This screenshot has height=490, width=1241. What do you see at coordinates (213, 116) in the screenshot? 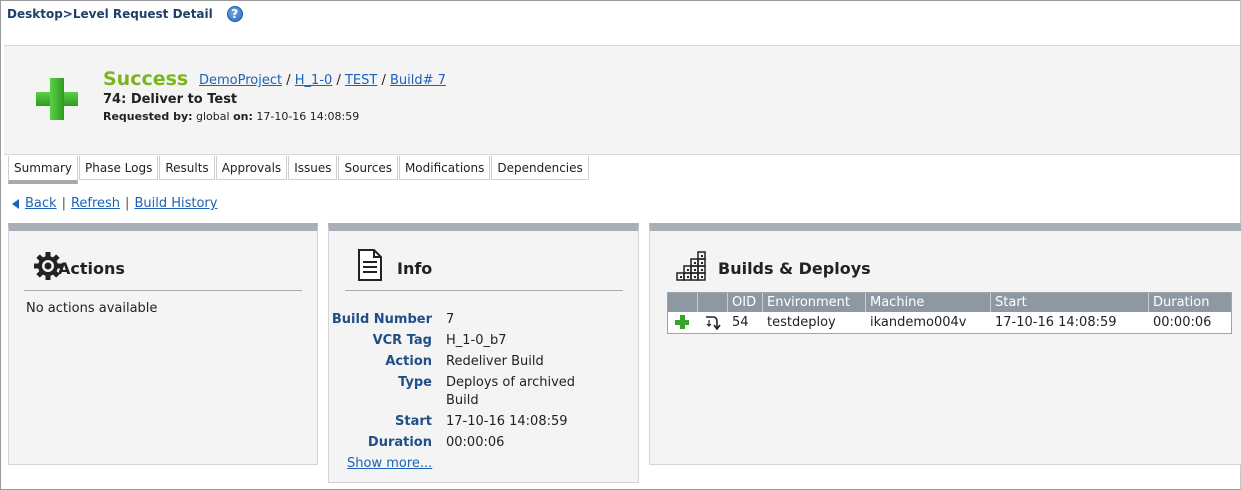
I see `requested-by-value: global` at bounding box center [213, 116].